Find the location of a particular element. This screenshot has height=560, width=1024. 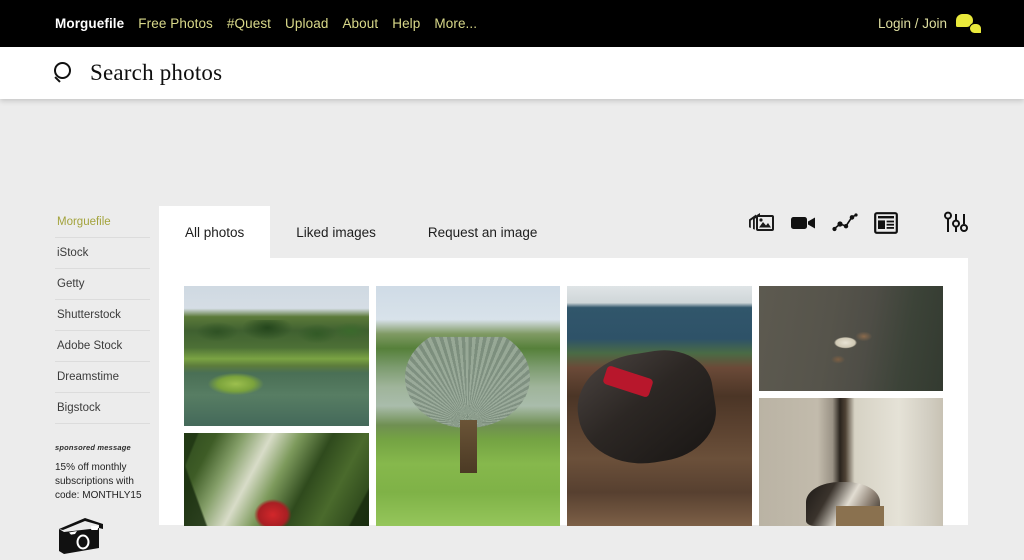

sliders-filter-icon is located at coordinates (956, 225).